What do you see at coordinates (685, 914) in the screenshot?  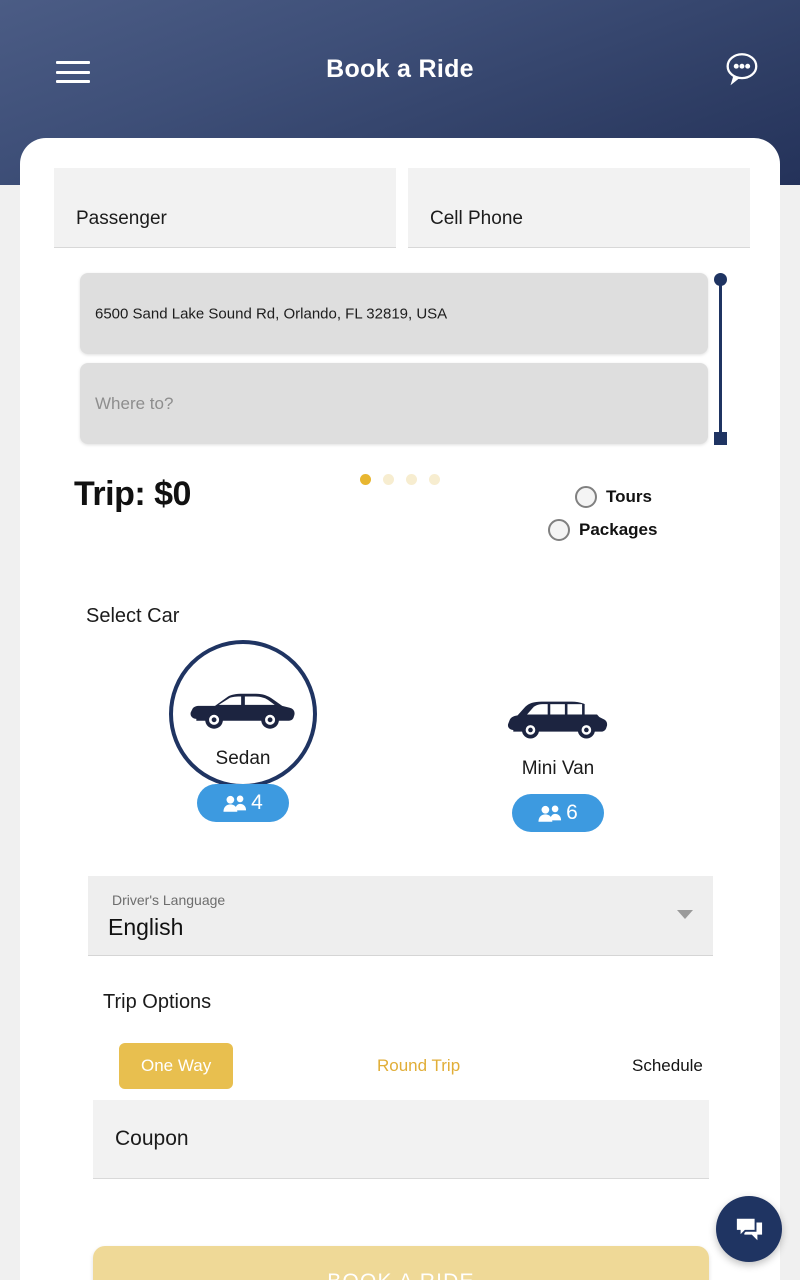 I see `chevron-down-icon` at bounding box center [685, 914].